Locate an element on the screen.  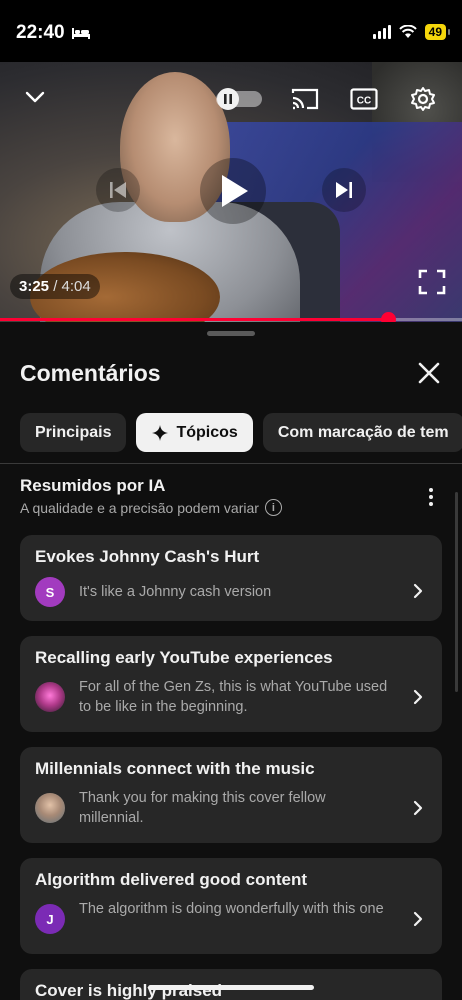
more-options-icon is located at coordinates (431, 497).